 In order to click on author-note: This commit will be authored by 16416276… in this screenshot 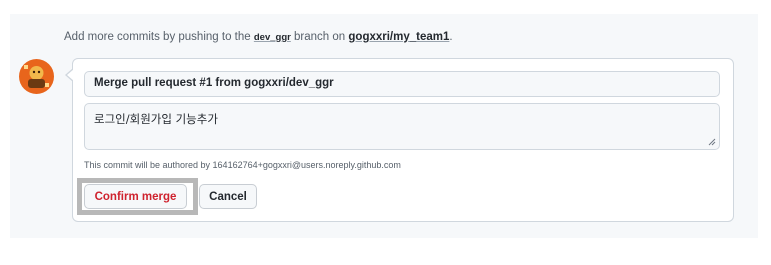, I will do `click(242, 165)`.